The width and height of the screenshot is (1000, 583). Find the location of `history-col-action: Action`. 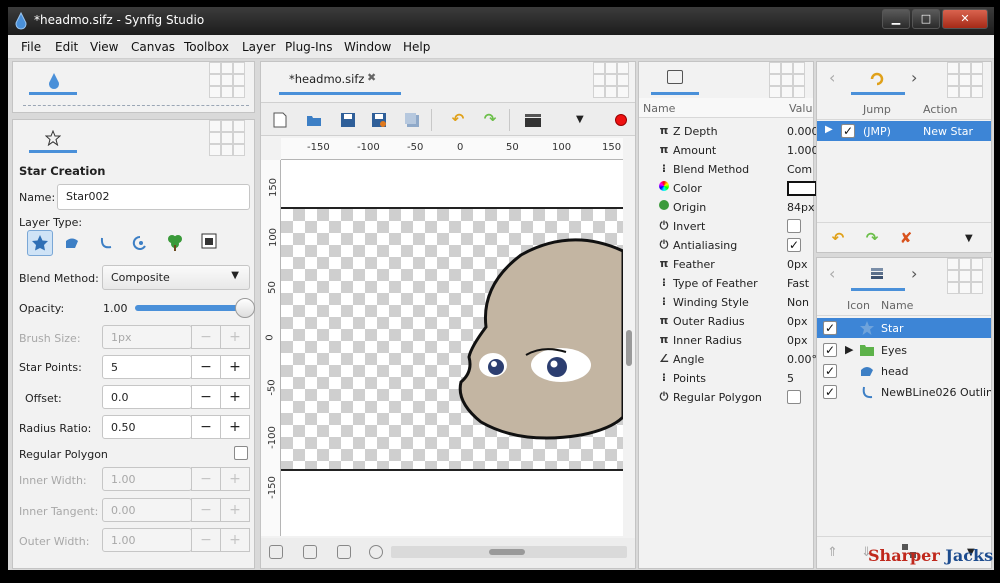

history-col-action: Action is located at coordinates (940, 109).